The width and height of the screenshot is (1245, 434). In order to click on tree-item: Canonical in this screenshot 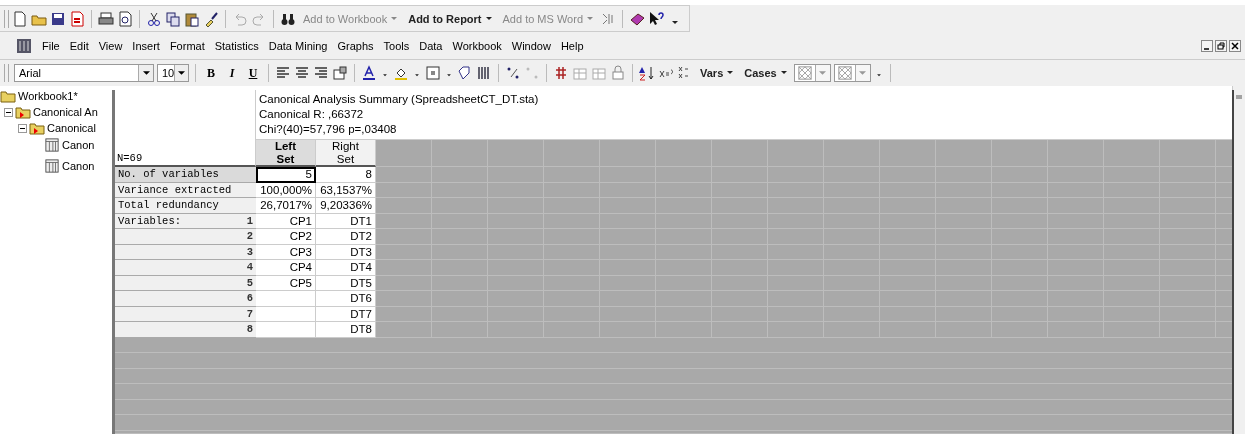, I will do `click(65, 128)`.